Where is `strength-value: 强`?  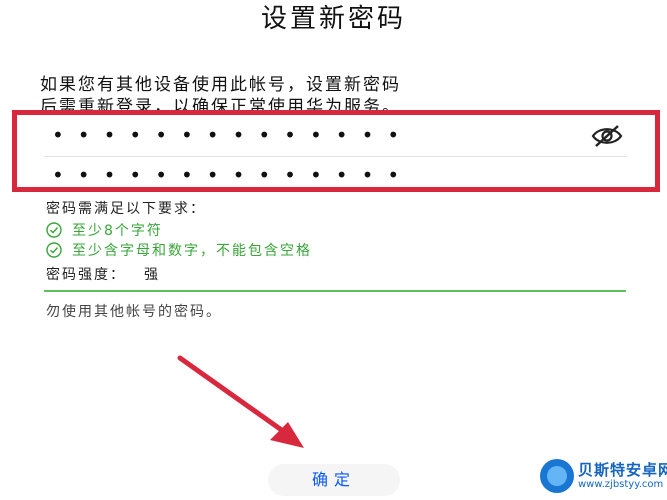 strength-value: 强 is located at coordinates (152, 275).